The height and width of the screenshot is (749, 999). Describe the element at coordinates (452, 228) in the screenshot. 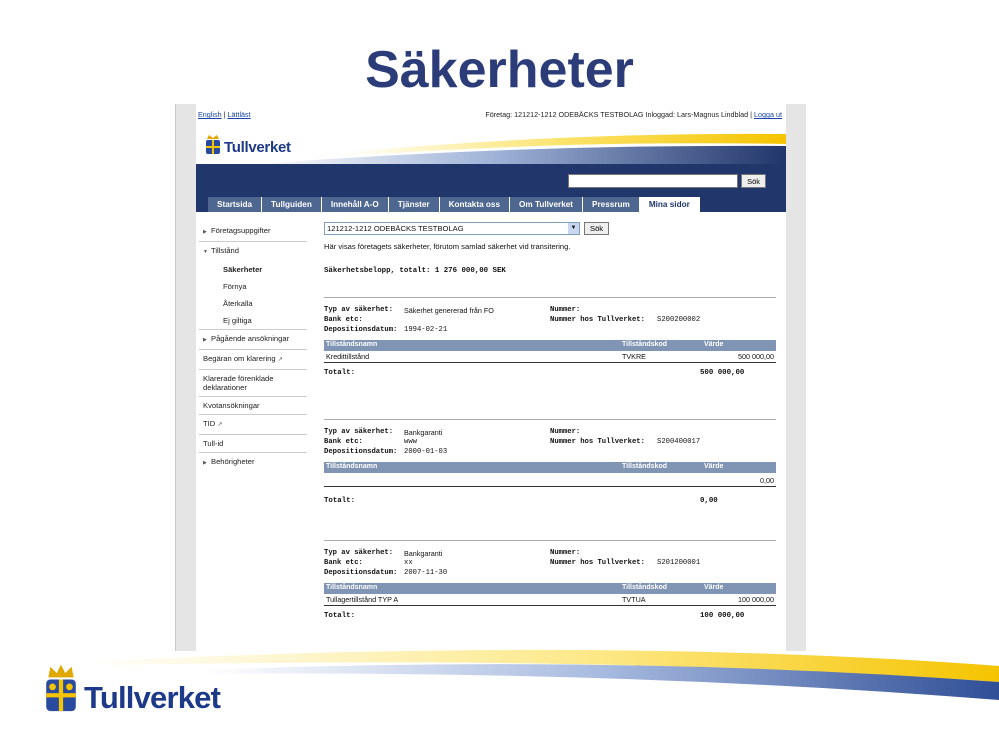

I see `company-select: 121212-1212 ODEBÄCKS TESTBOLAG ▼` at that location.